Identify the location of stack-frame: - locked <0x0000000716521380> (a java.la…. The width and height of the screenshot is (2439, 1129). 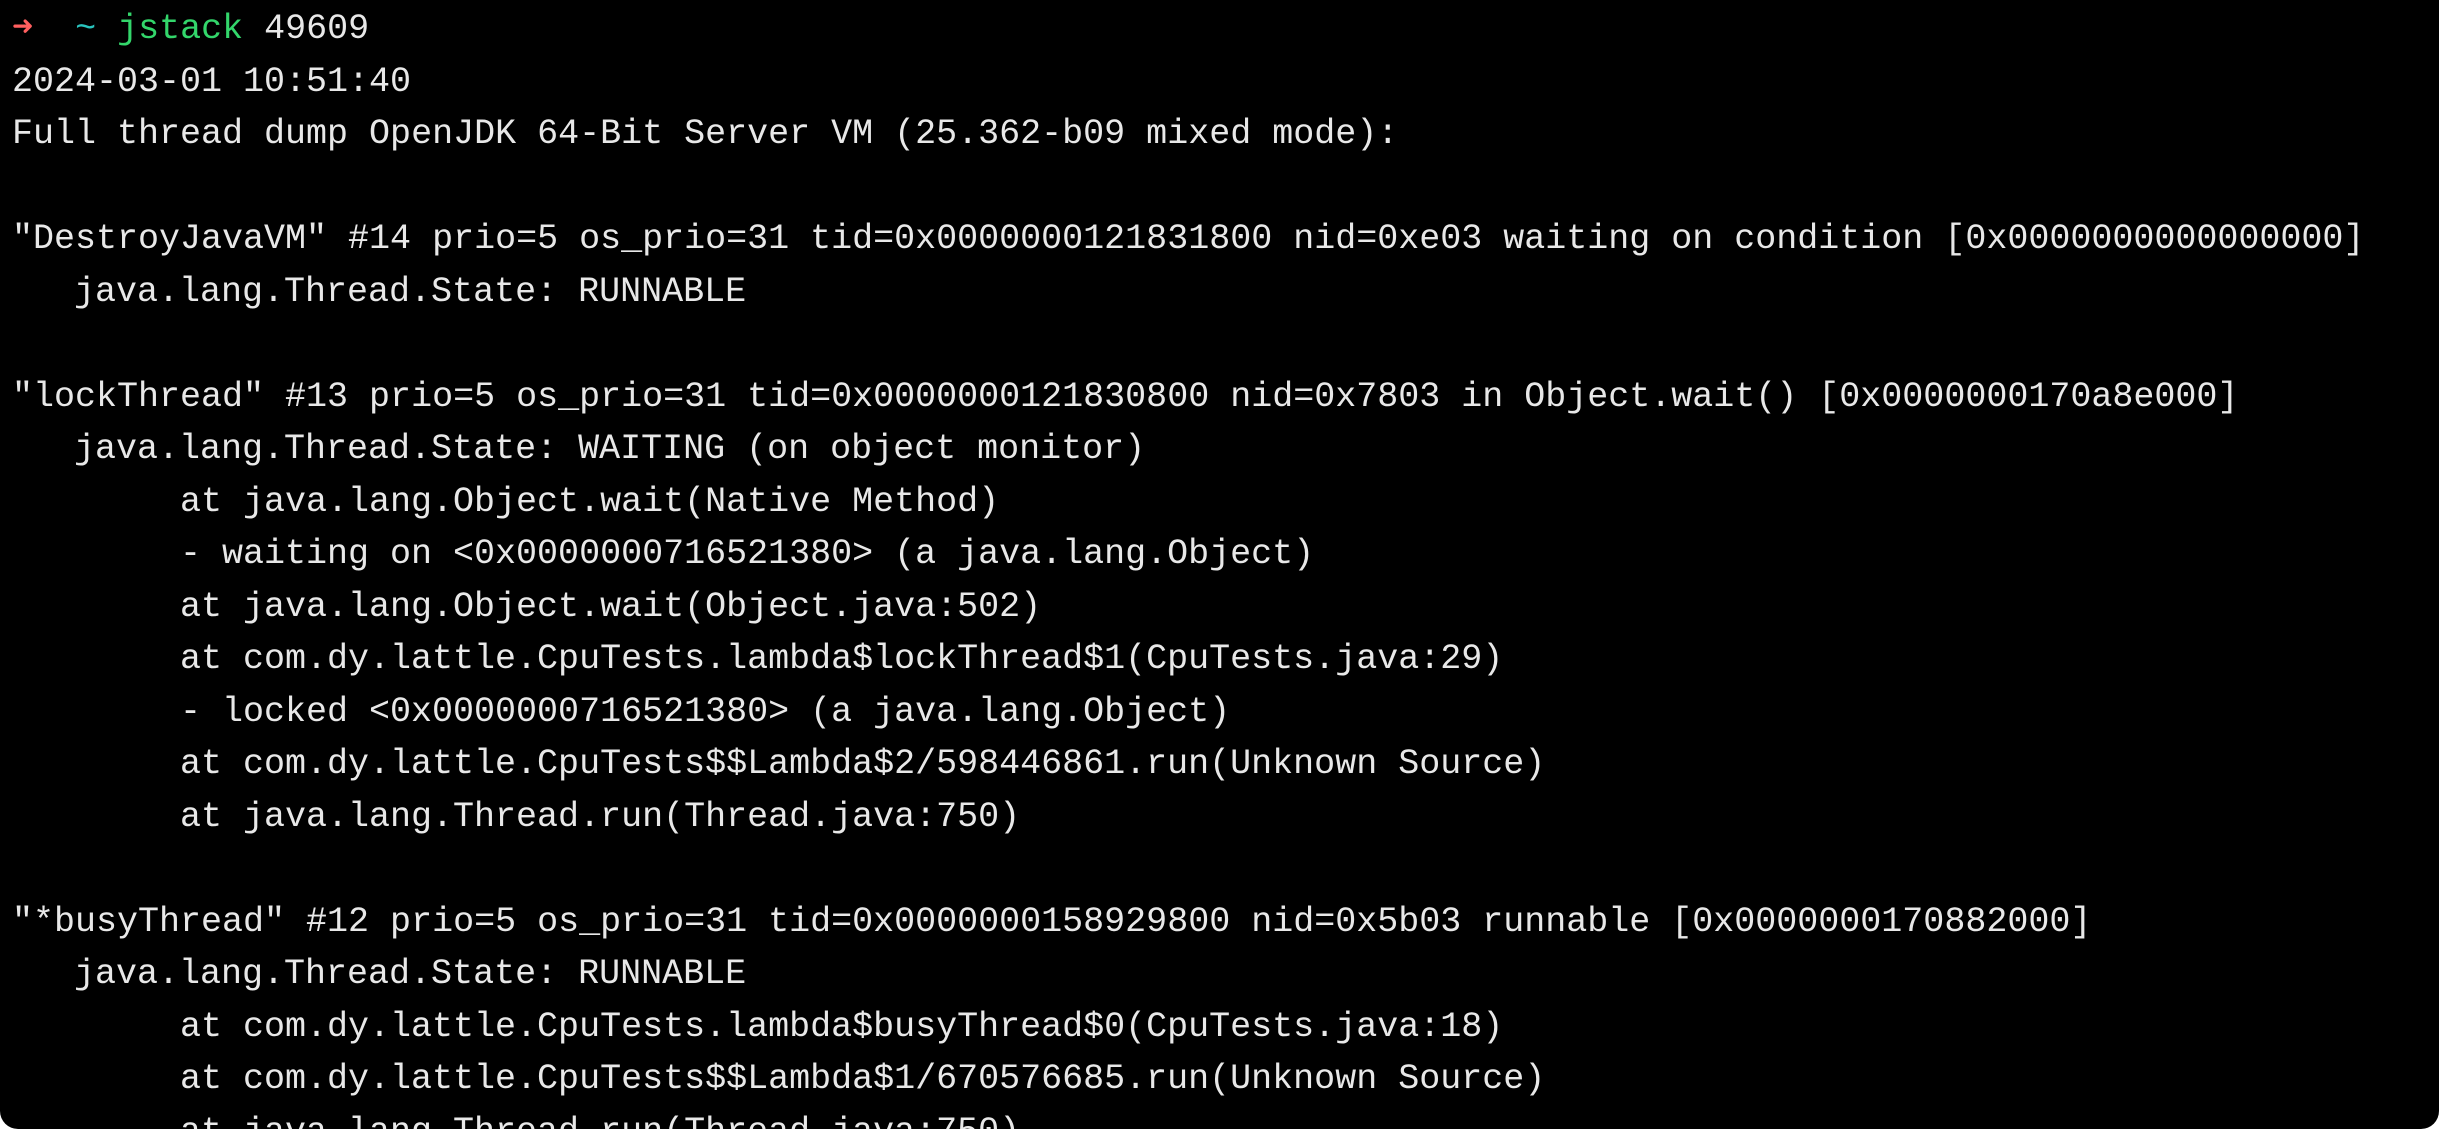
(705, 711).